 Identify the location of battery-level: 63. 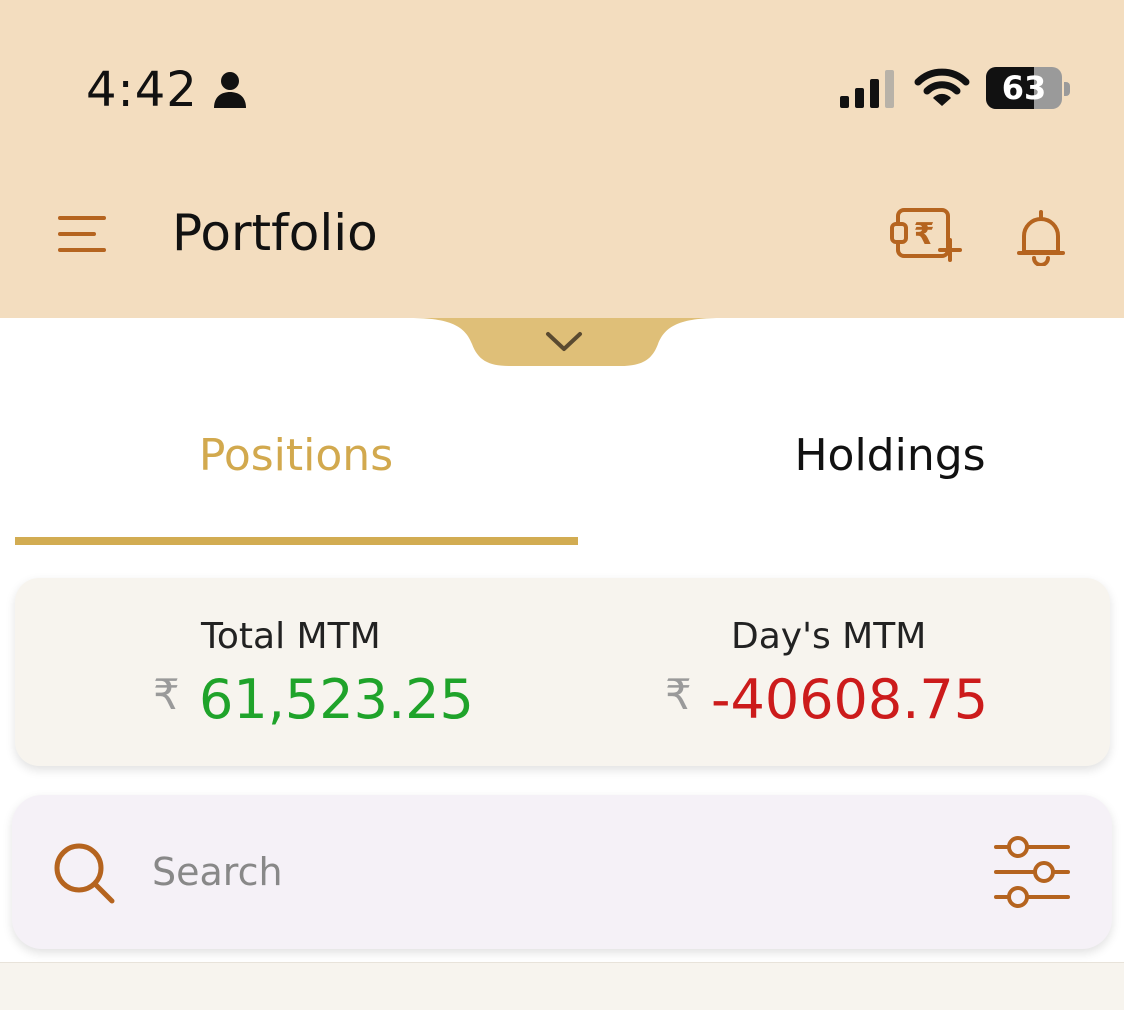
(1024, 88).